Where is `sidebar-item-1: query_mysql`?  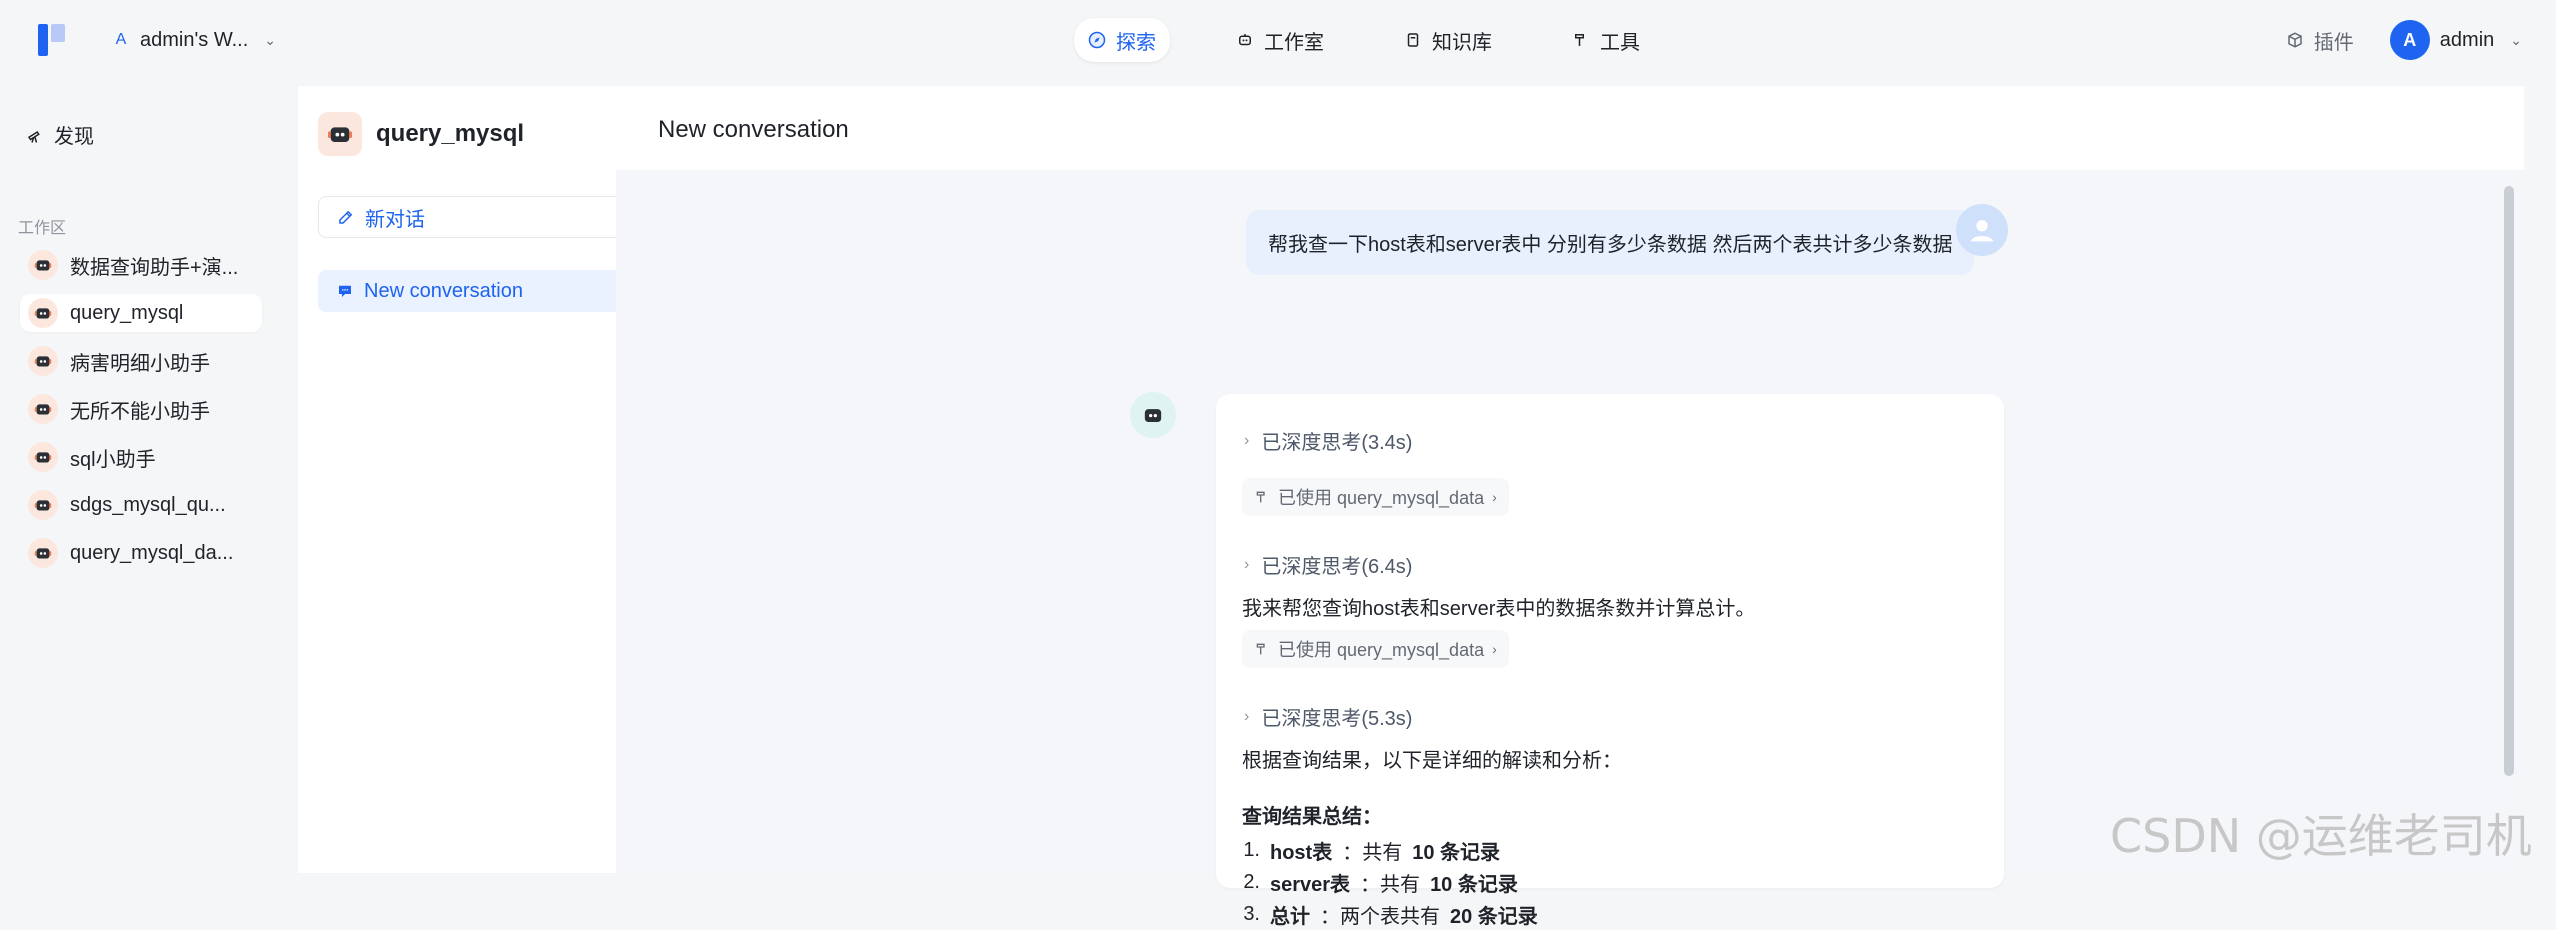
sidebar-item-1: query_mysql is located at coordinates (141, 313).